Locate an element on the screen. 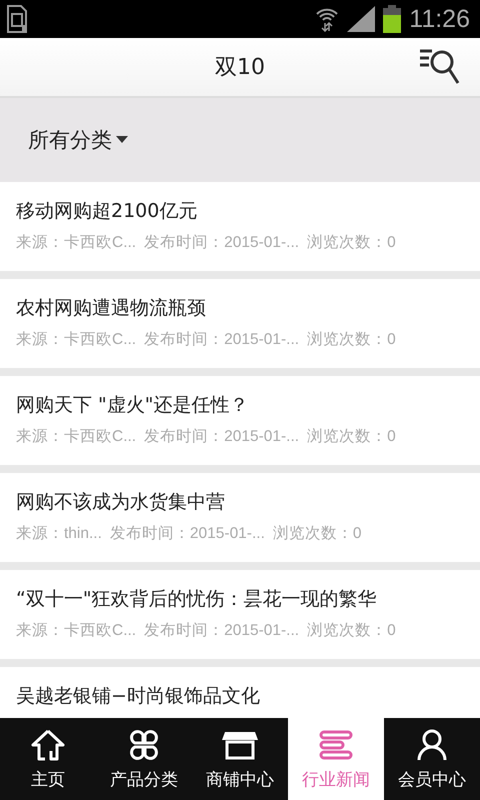  article-item: 农村网购遭遇物流瓶颈 来源：卡西欧C... 发布时间：2015-01-... 浏览次数：0 is located at coordinates (240, 323).